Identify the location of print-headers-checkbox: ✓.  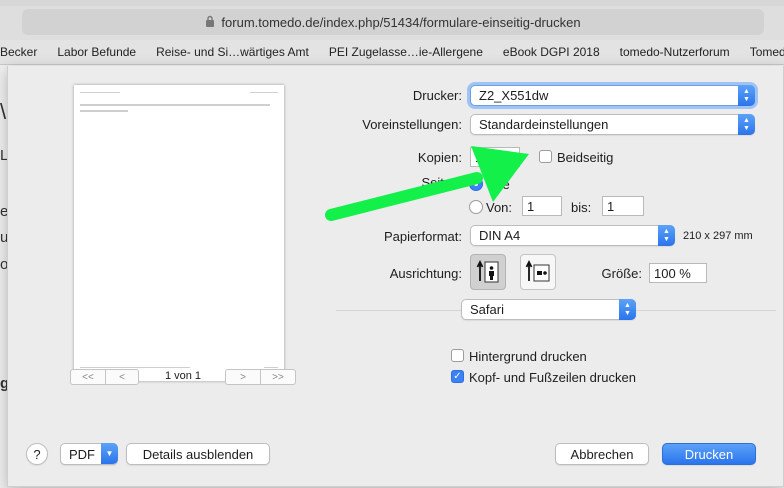
(457, 376).